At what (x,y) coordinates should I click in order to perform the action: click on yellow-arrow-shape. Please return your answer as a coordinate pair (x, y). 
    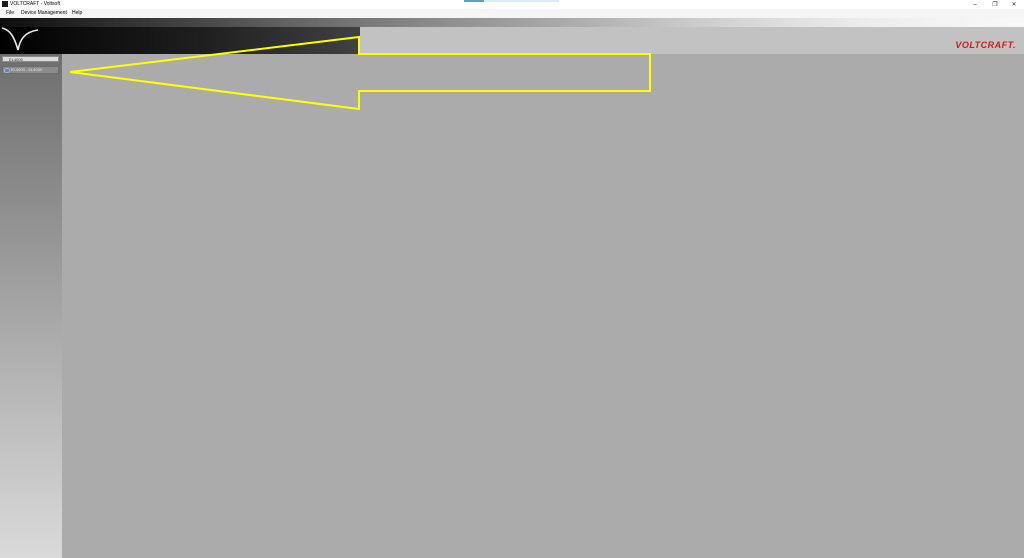
    Looking at the image, I should click on (360, 73).